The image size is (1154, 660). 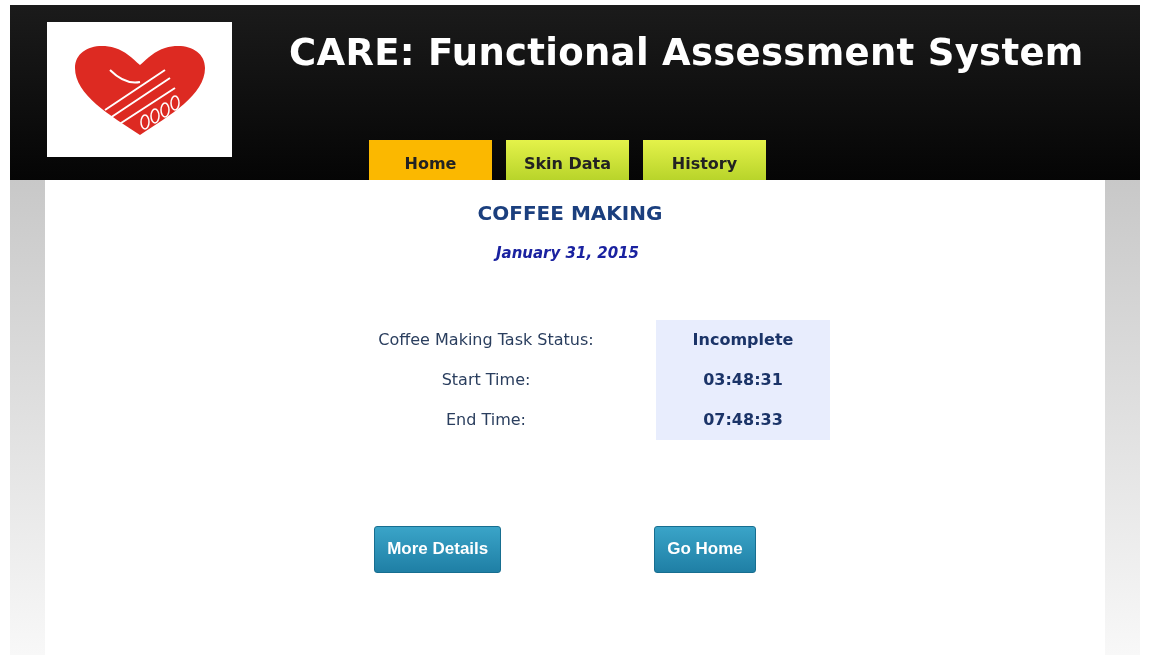 I want to click on field-value: Incomplete, so click(x=743, y=339).